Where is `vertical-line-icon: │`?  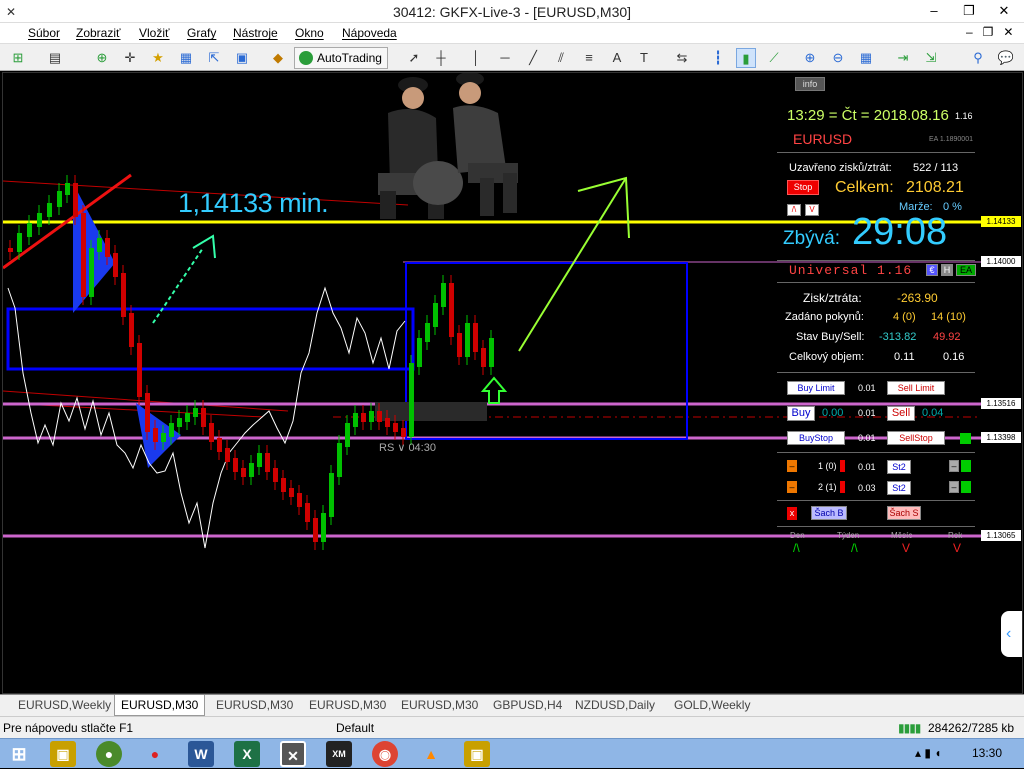
vertical-line-icon: │ is located at coordinates (476, 58).